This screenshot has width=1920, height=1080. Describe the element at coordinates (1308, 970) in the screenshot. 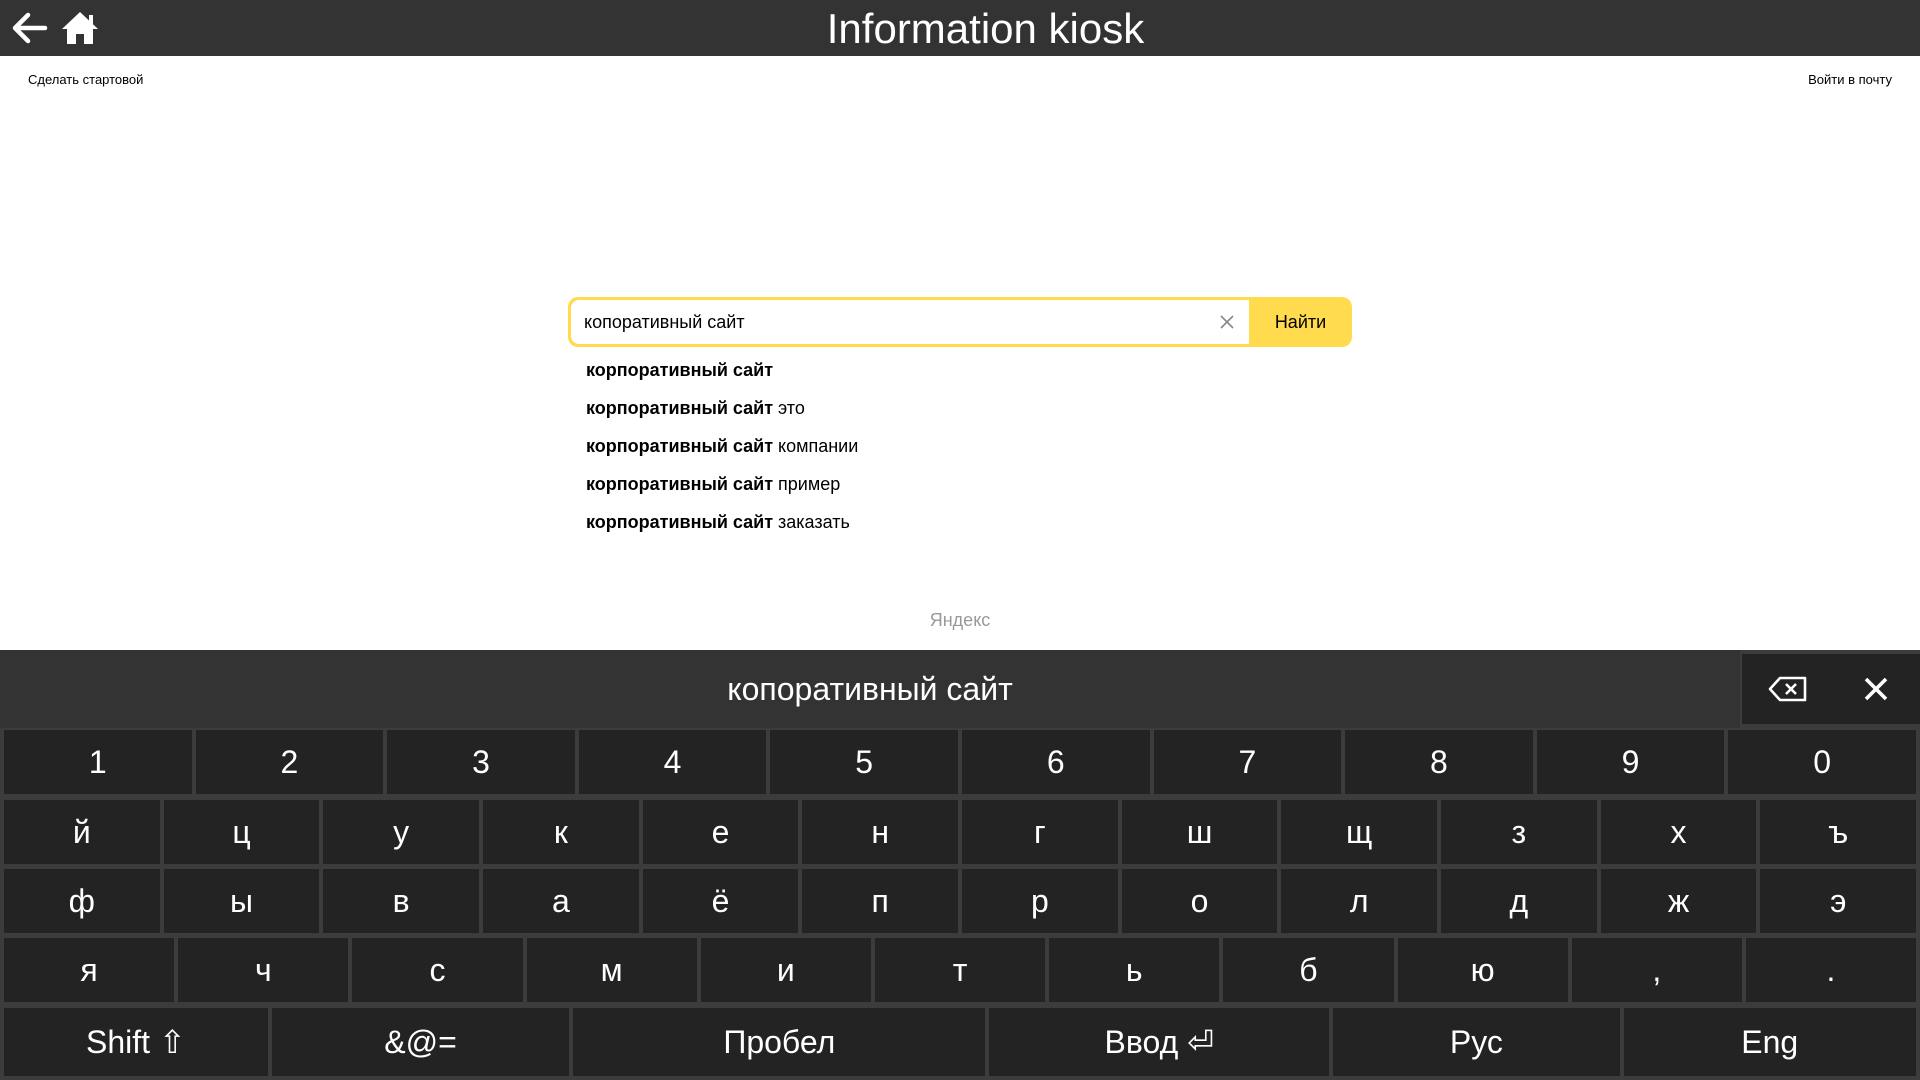

I see `key: б` at that location.